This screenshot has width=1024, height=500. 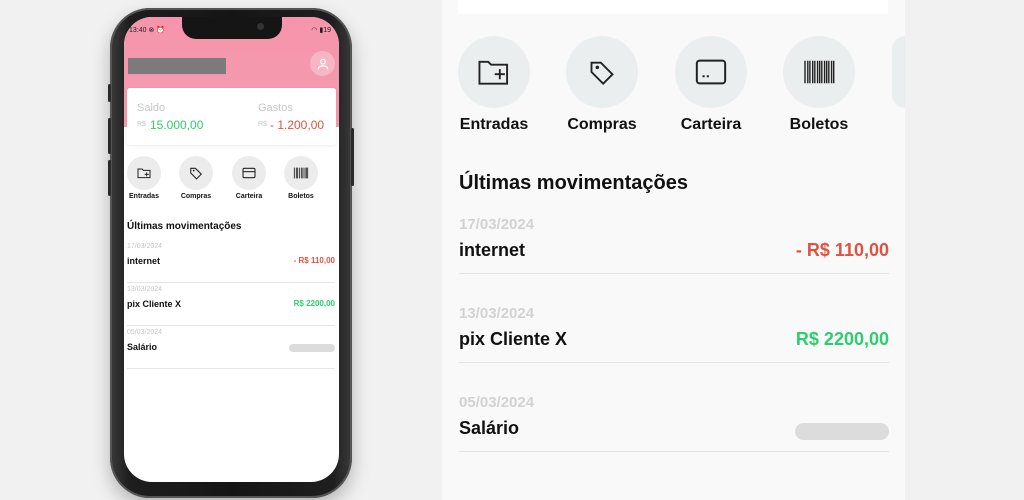 I want to click on status-time: 13:40 ⊗ ⏰, so click(x=147, y=30).